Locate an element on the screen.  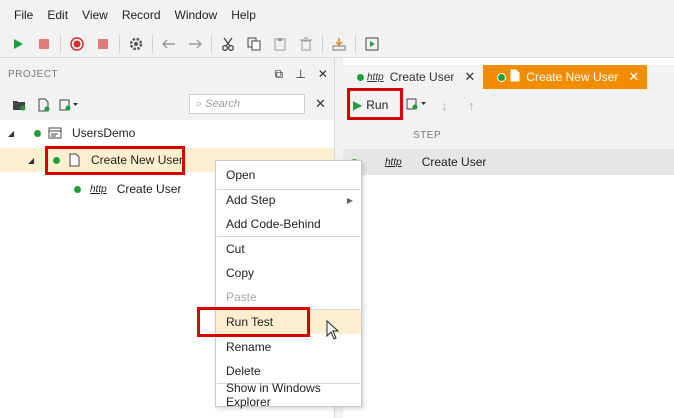
search-input: ⌕ Search is located at coordinates (247, 104).